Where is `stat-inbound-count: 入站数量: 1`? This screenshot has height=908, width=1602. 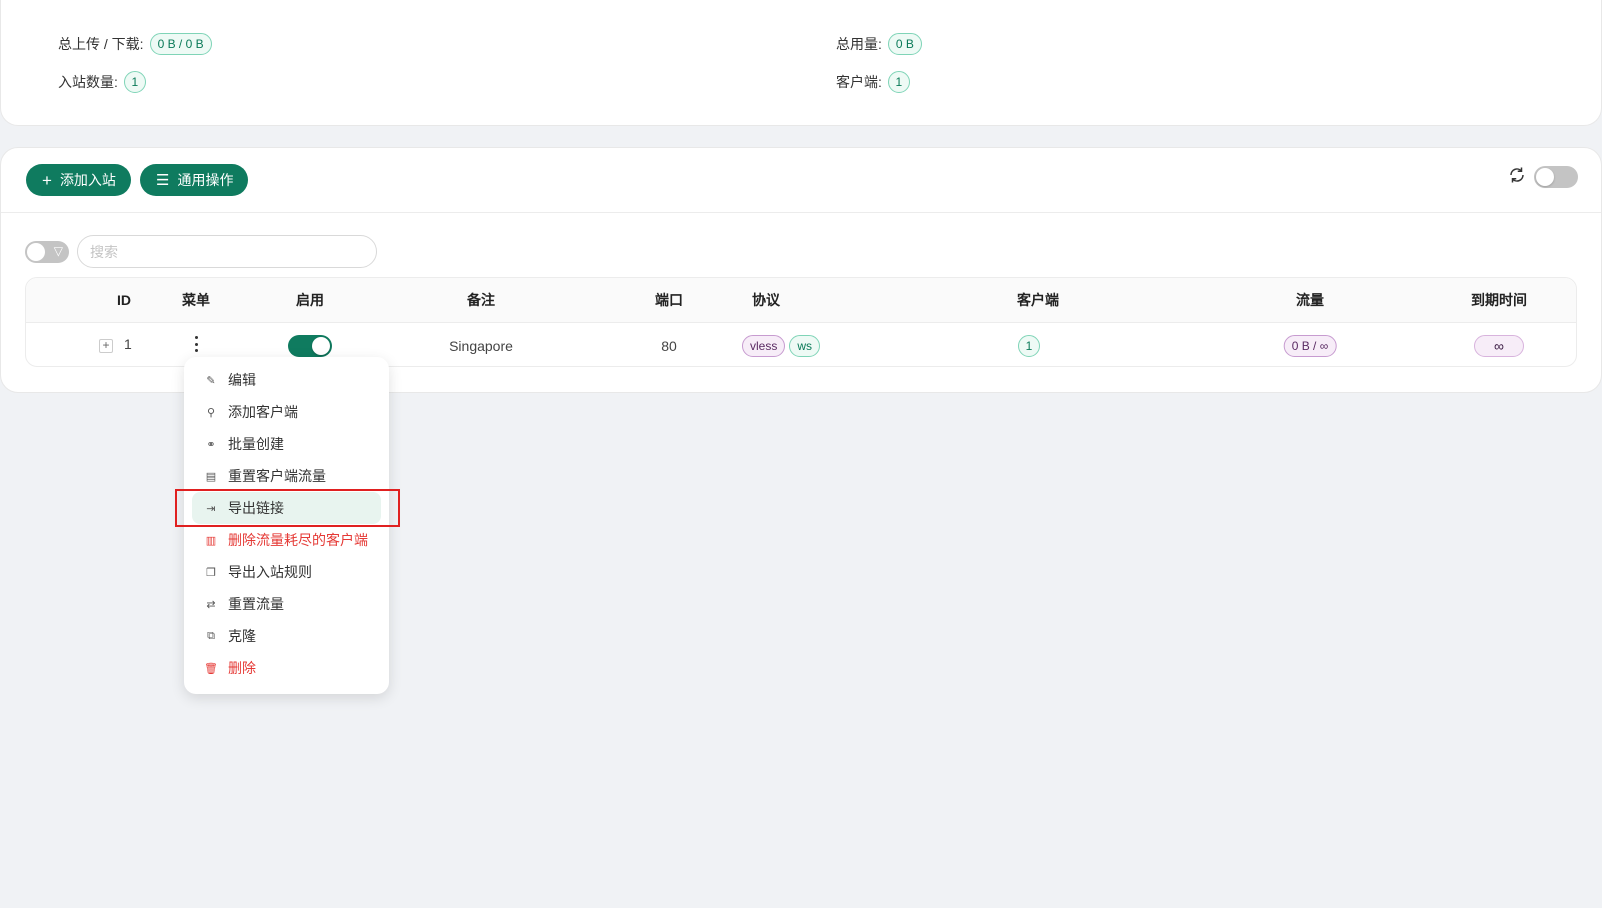 stat-inbound-count: 入站数量: 1 is located at coordinates (102, 82).